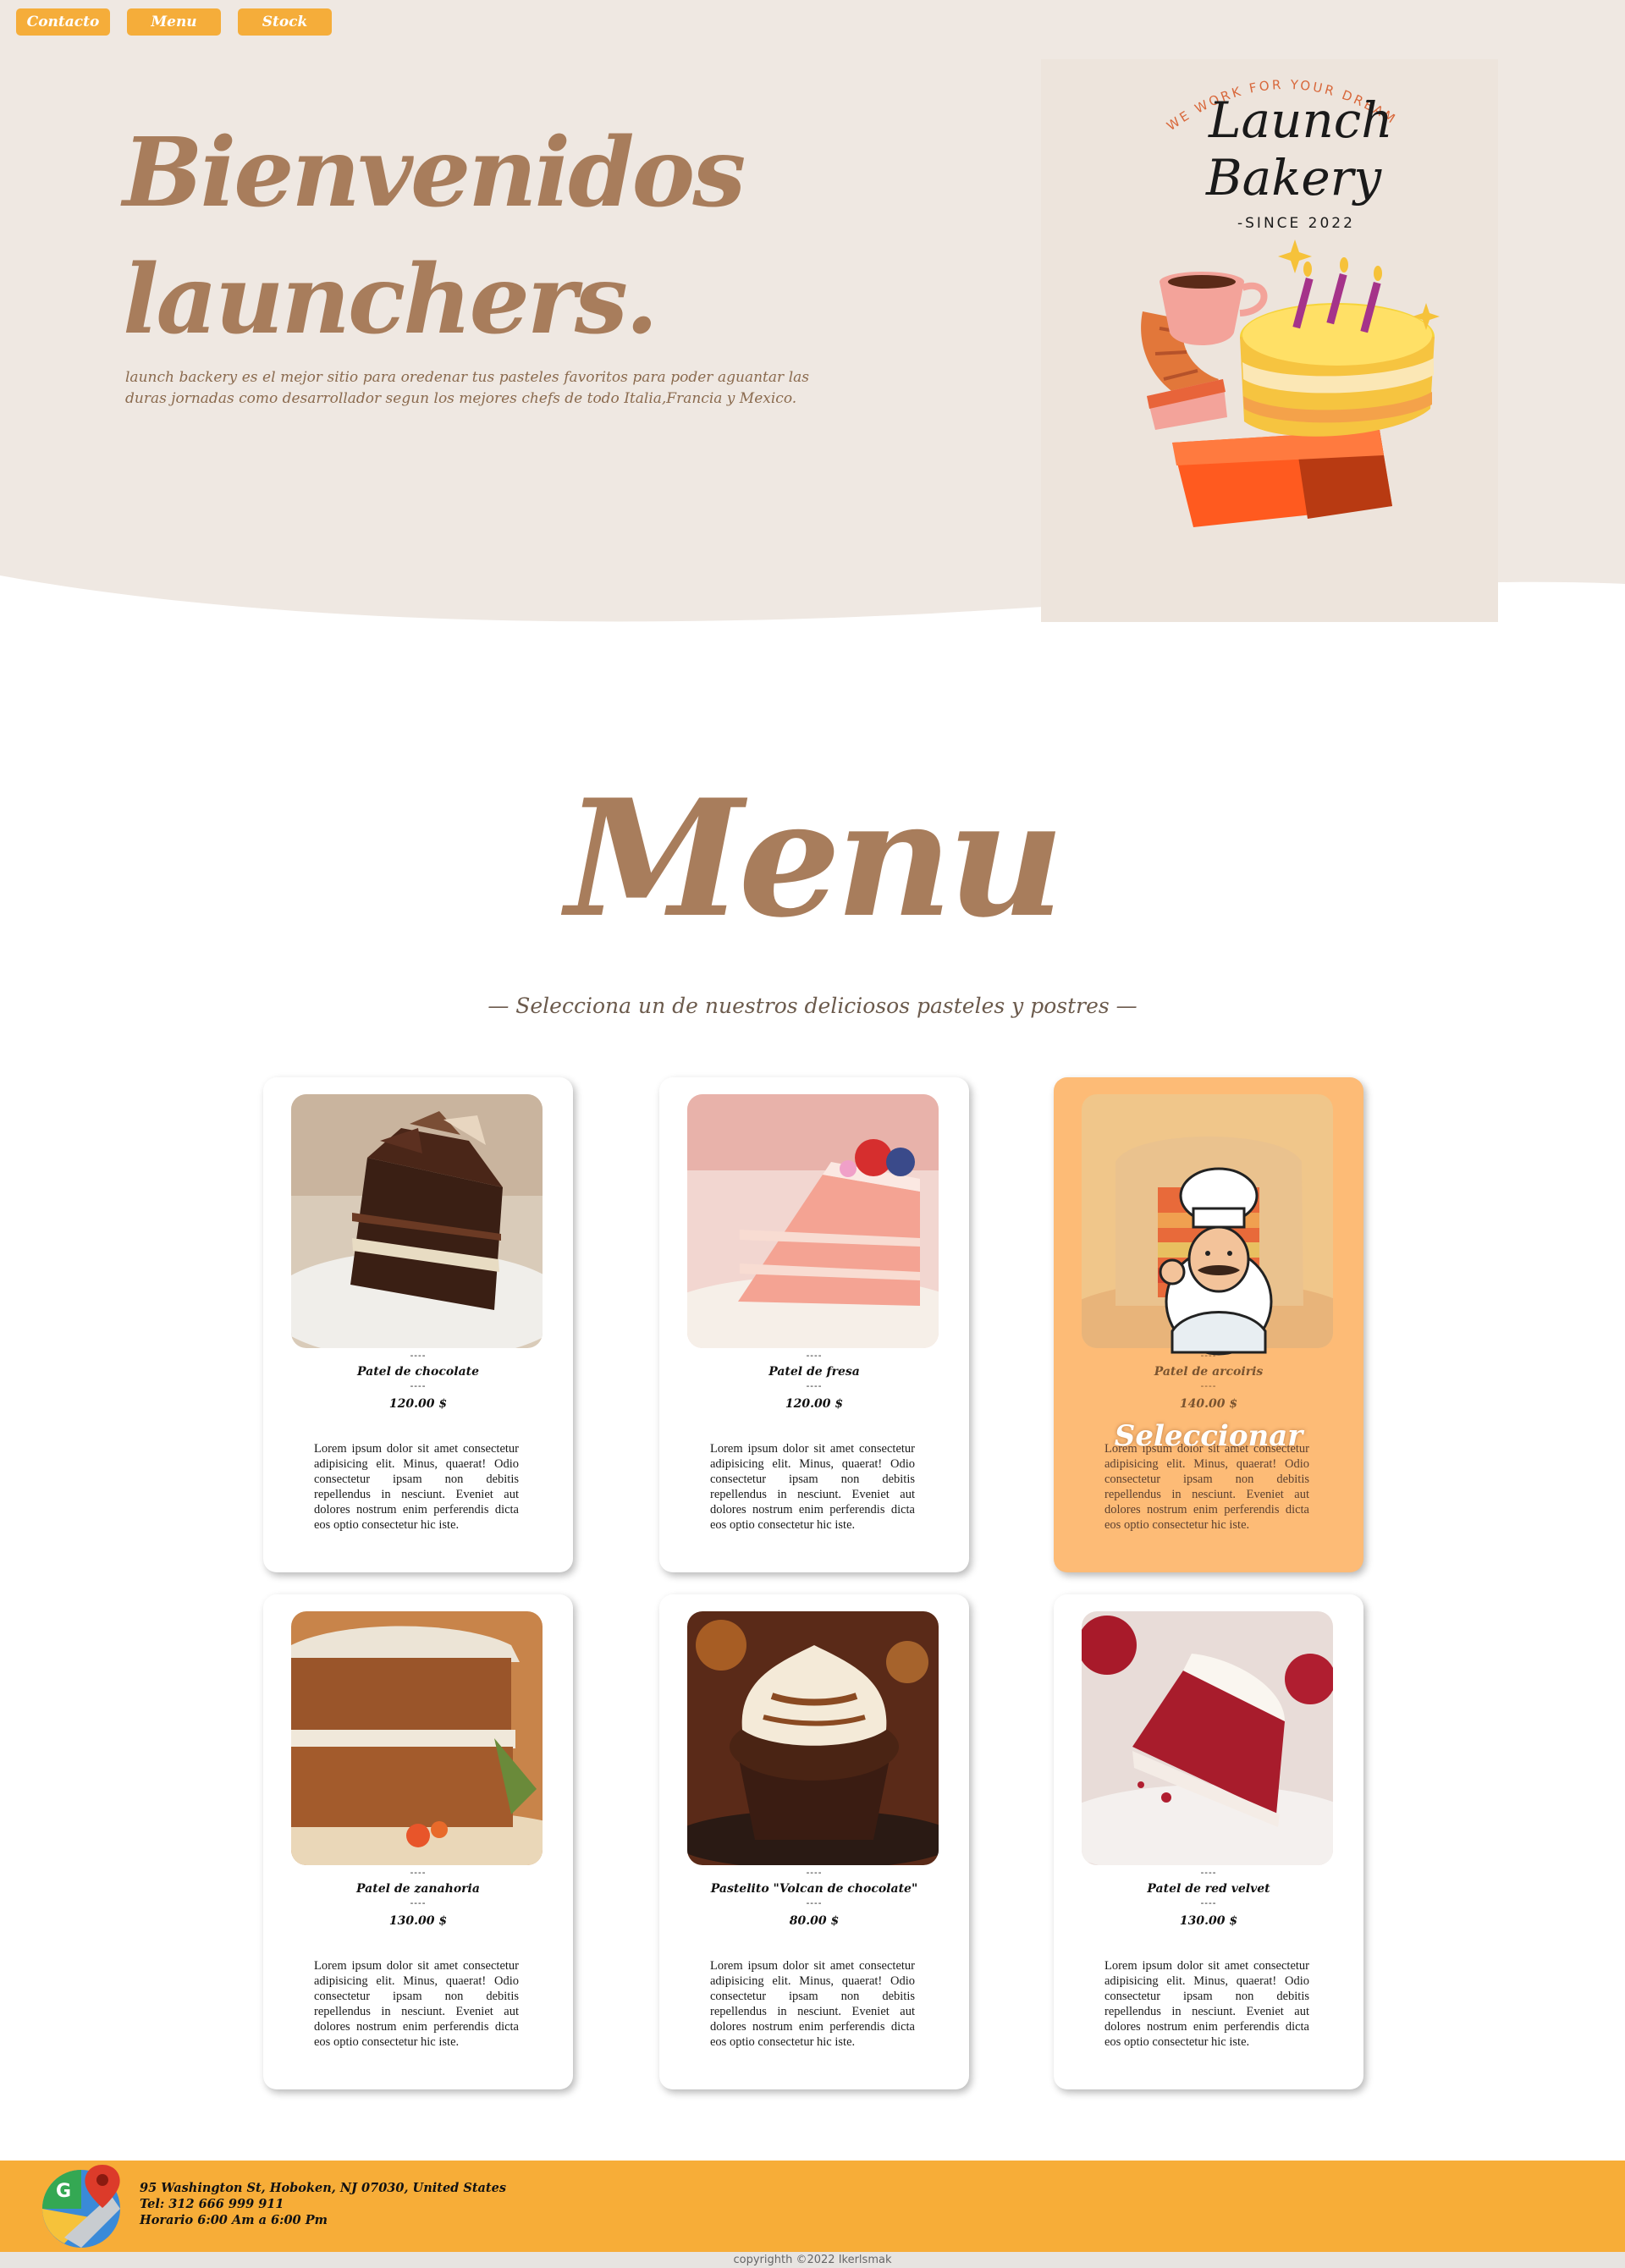 The image size is (1625, 2268). I want to click on strawberry-cake-image, so click(813, 1221).